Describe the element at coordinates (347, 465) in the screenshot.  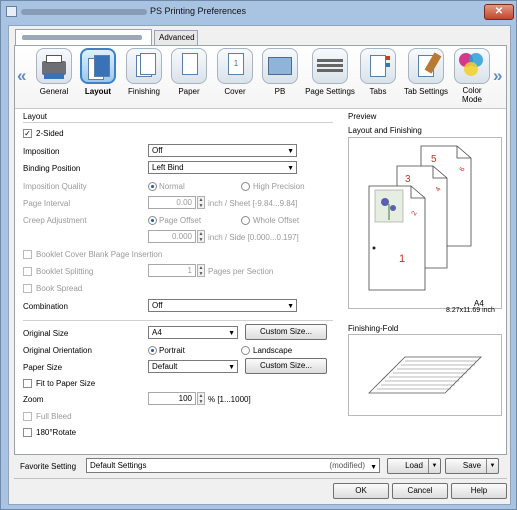
I see `favorite-modified-label: (modified)` at that location.